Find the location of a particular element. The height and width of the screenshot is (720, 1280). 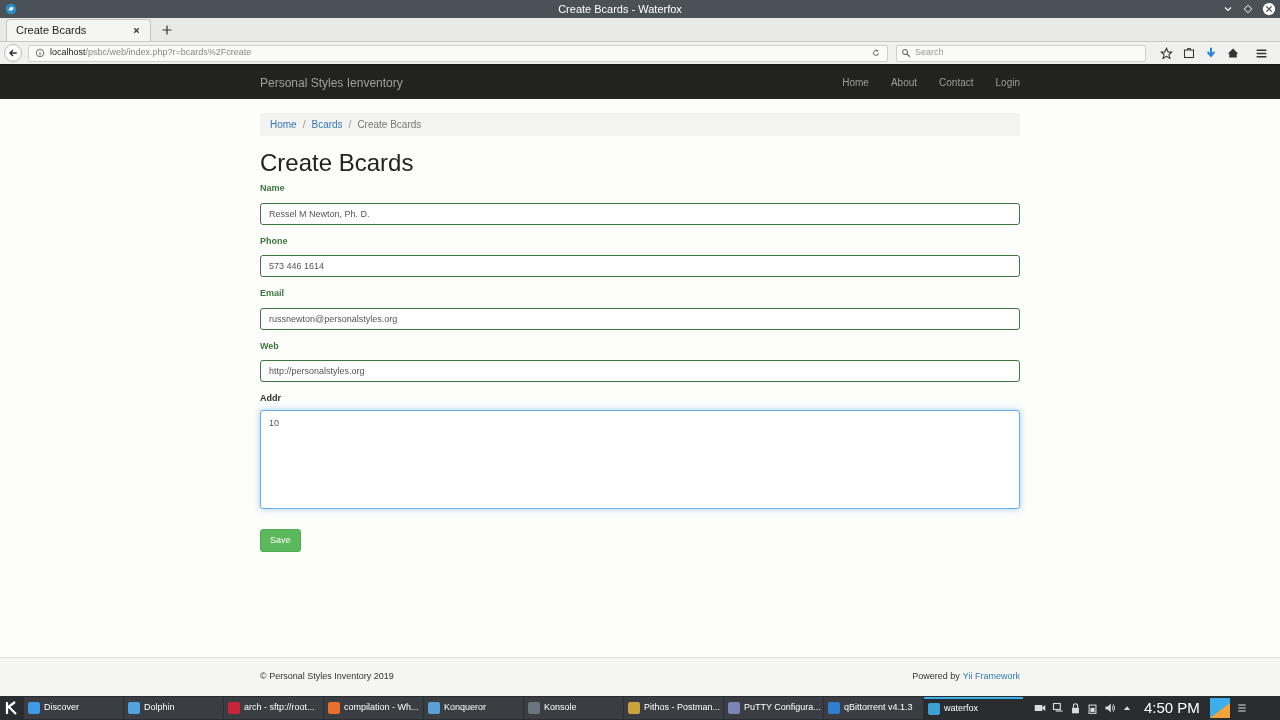

network-icon is located at coordinates (1058, 708).